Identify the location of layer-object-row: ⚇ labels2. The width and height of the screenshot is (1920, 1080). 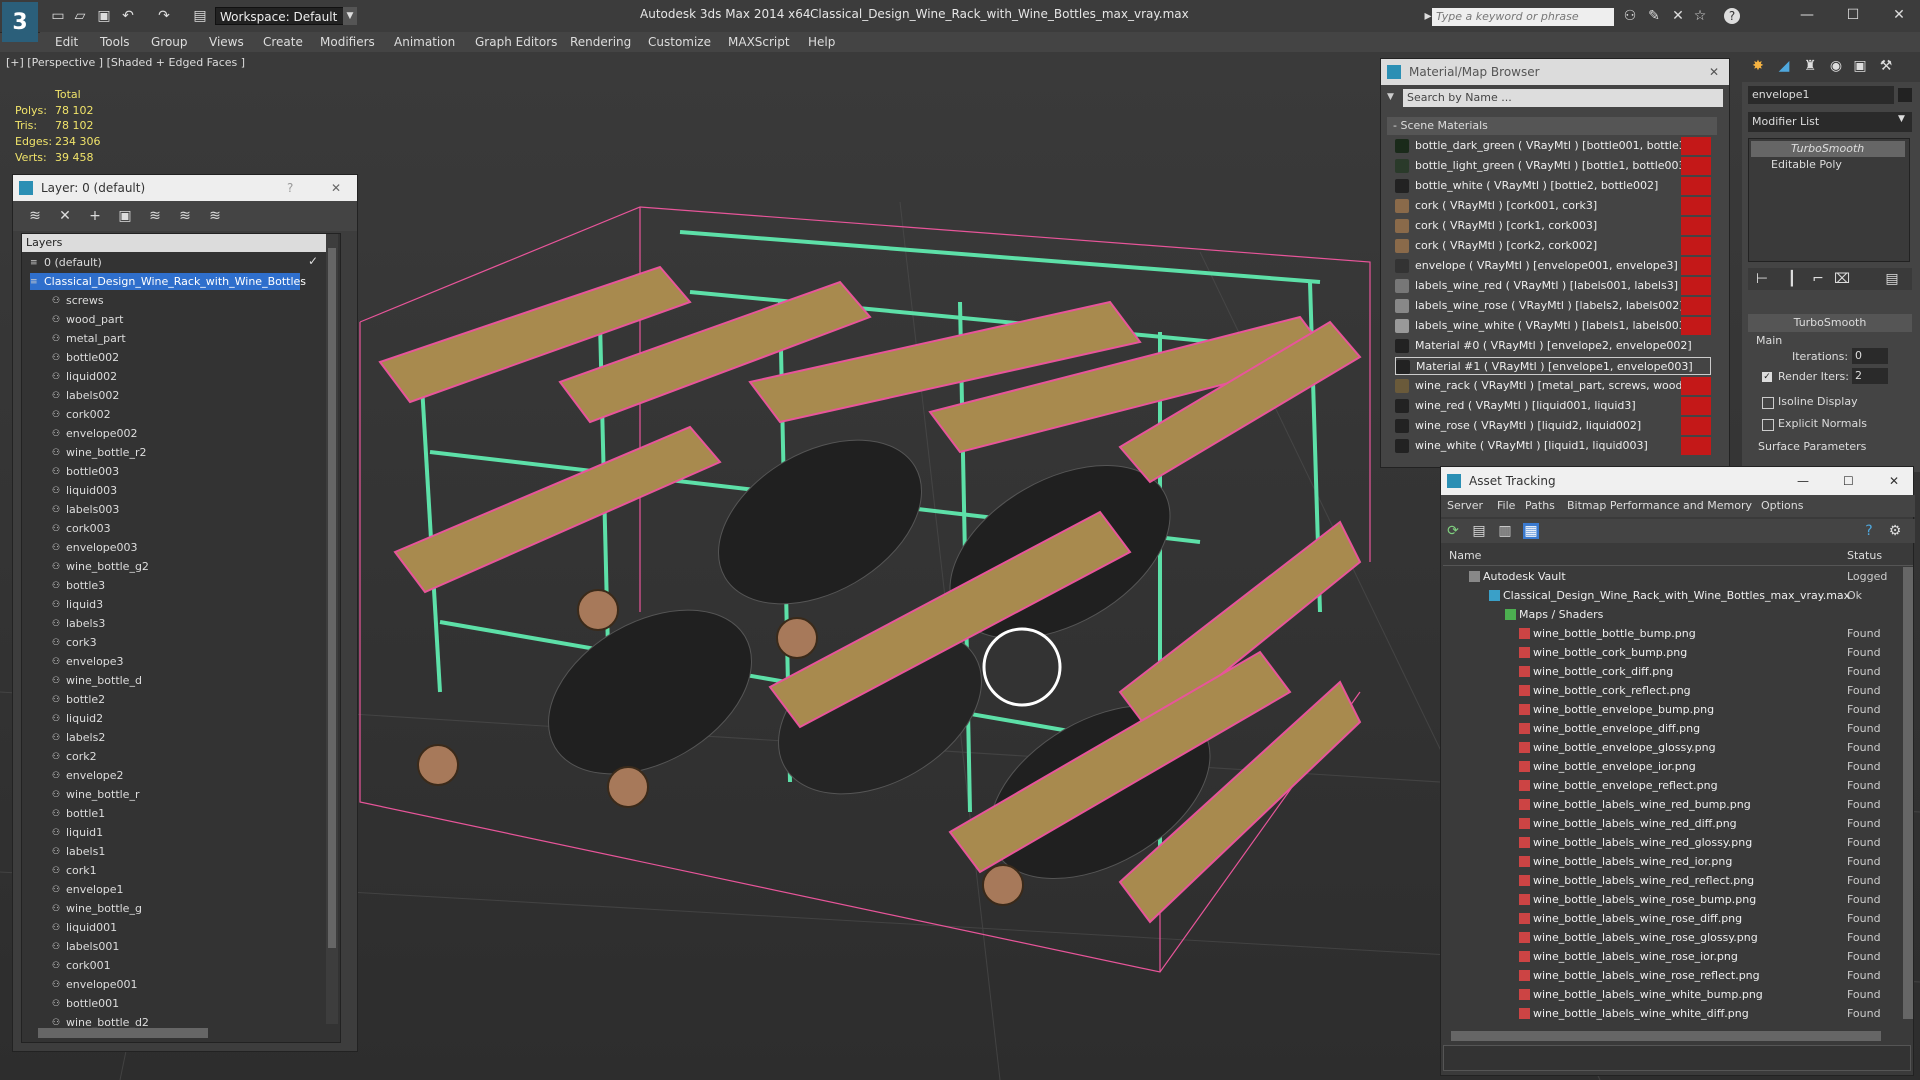
(196, 737).